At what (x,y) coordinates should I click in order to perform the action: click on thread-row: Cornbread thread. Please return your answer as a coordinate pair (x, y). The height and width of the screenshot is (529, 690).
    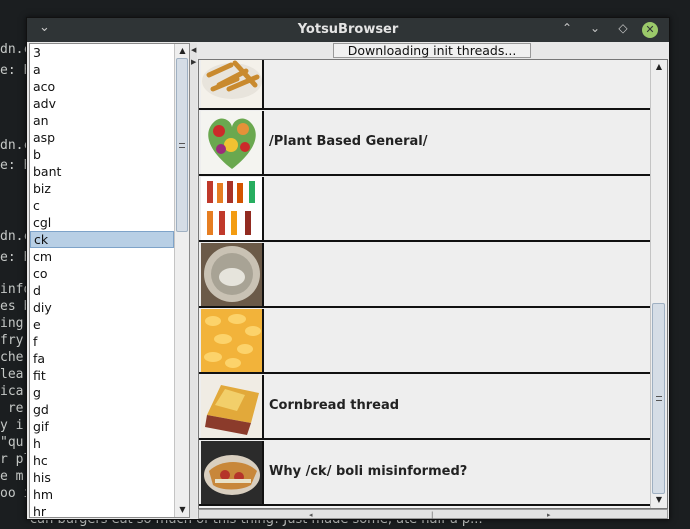
    Looking at the image, I should click on (424, 407).